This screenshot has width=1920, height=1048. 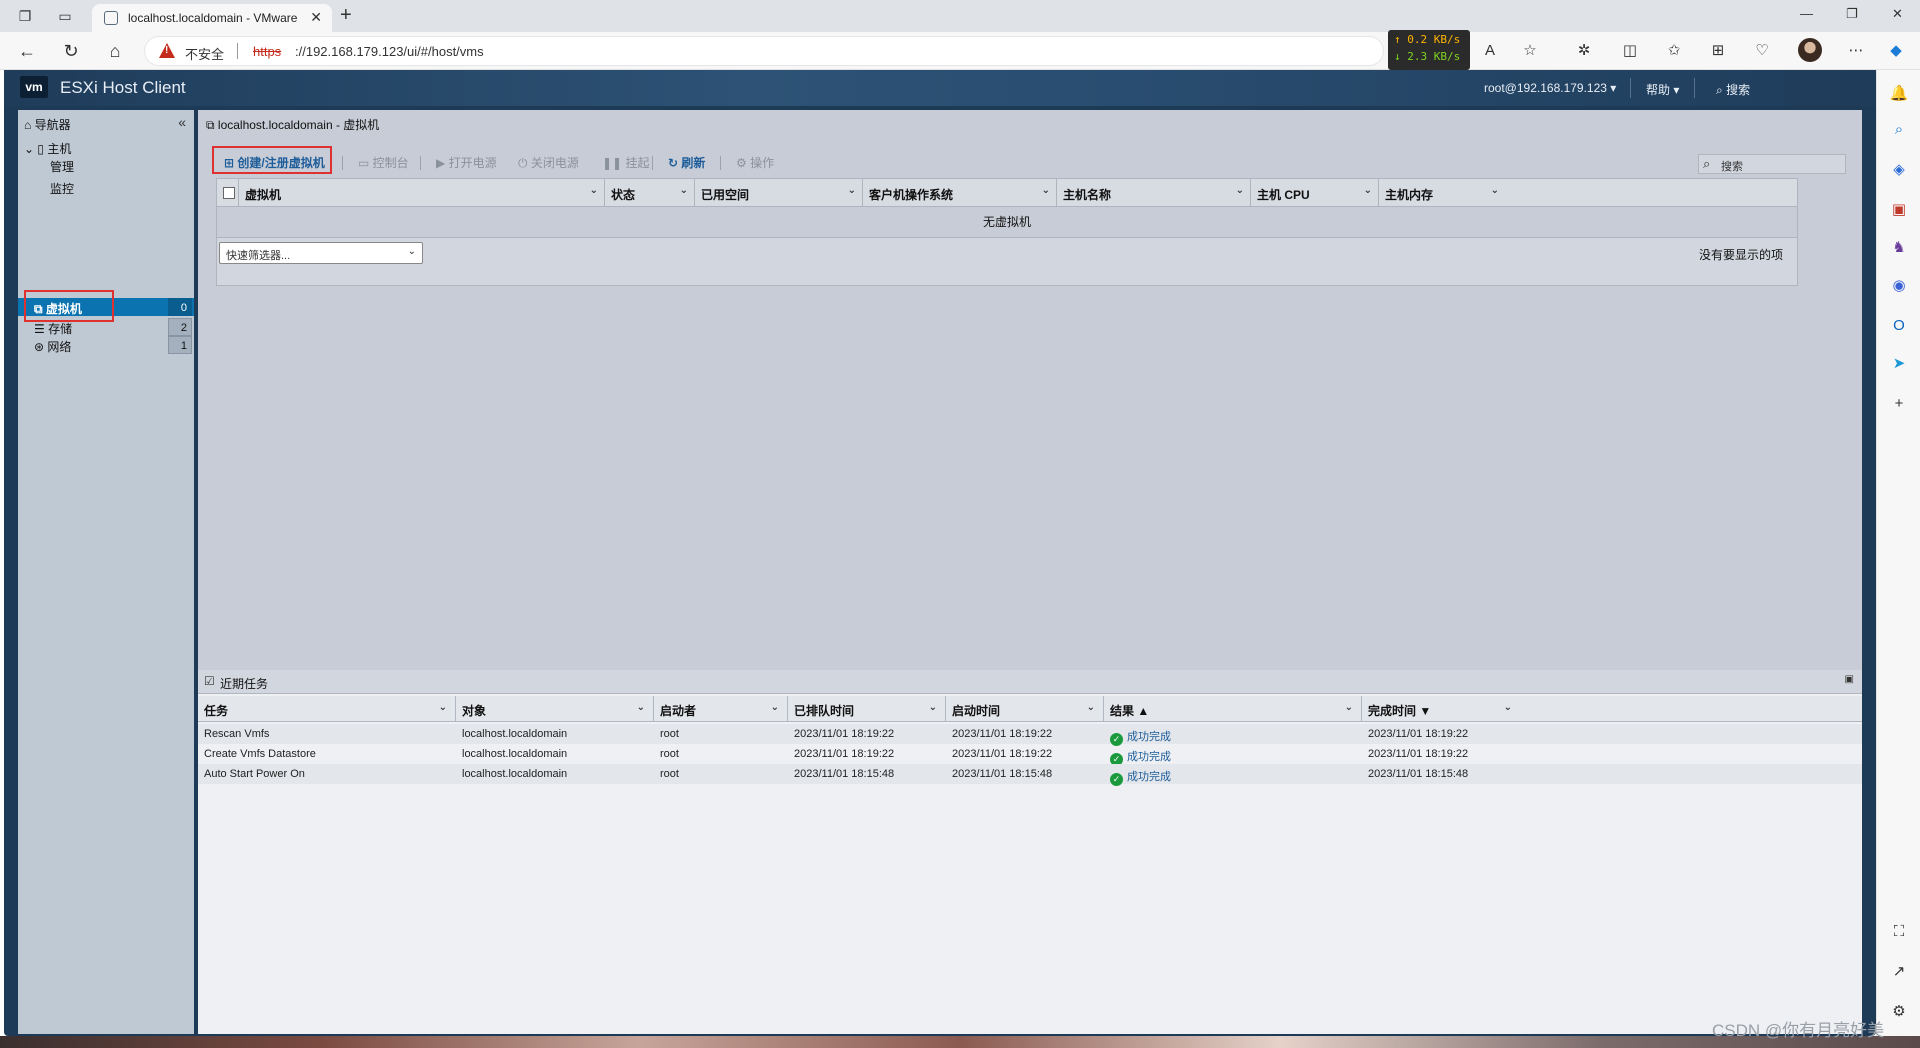 What do you see at coordinates (62, 188) in the screenshot?
I see `nav-monitor: 监控` at bounding box center [62, 188].